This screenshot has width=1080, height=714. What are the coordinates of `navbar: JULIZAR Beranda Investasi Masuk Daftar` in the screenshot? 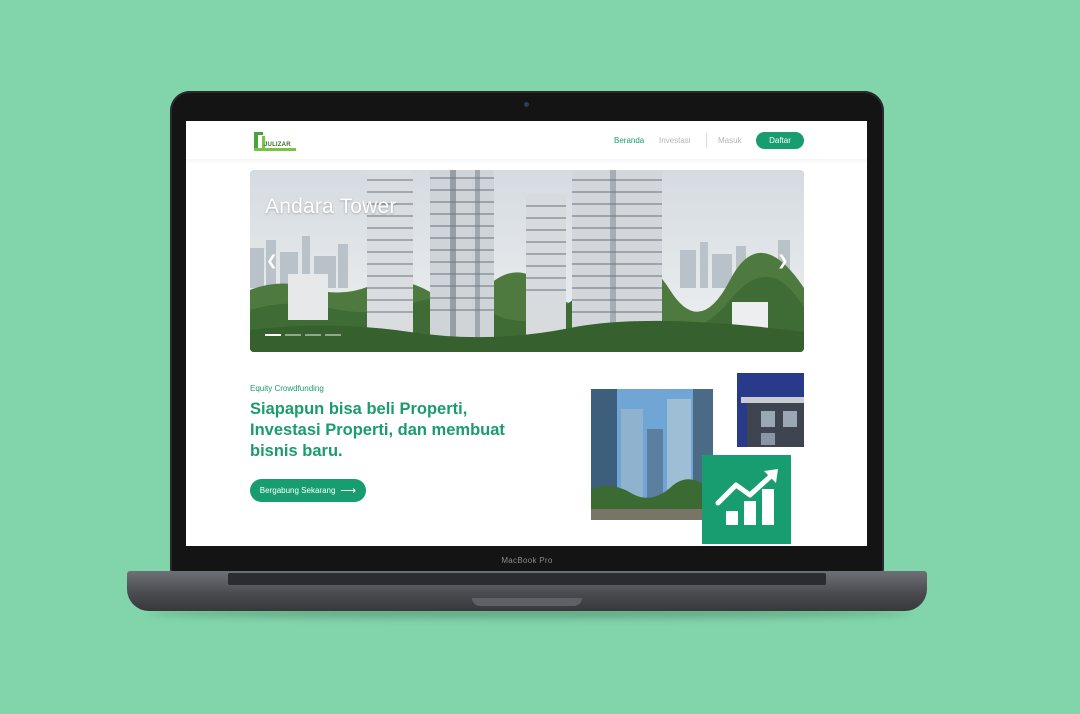 It's located at (526, 140).